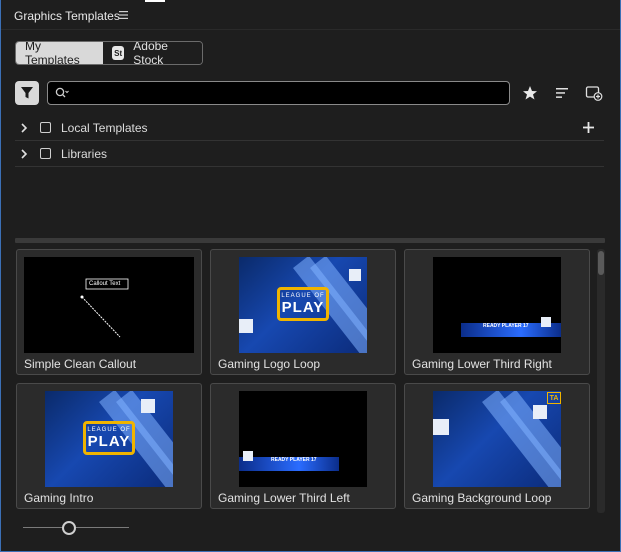 The height and width of the screenshot is (552, 621). I want to click on hamburger-menu-icon, so click(123, 15).